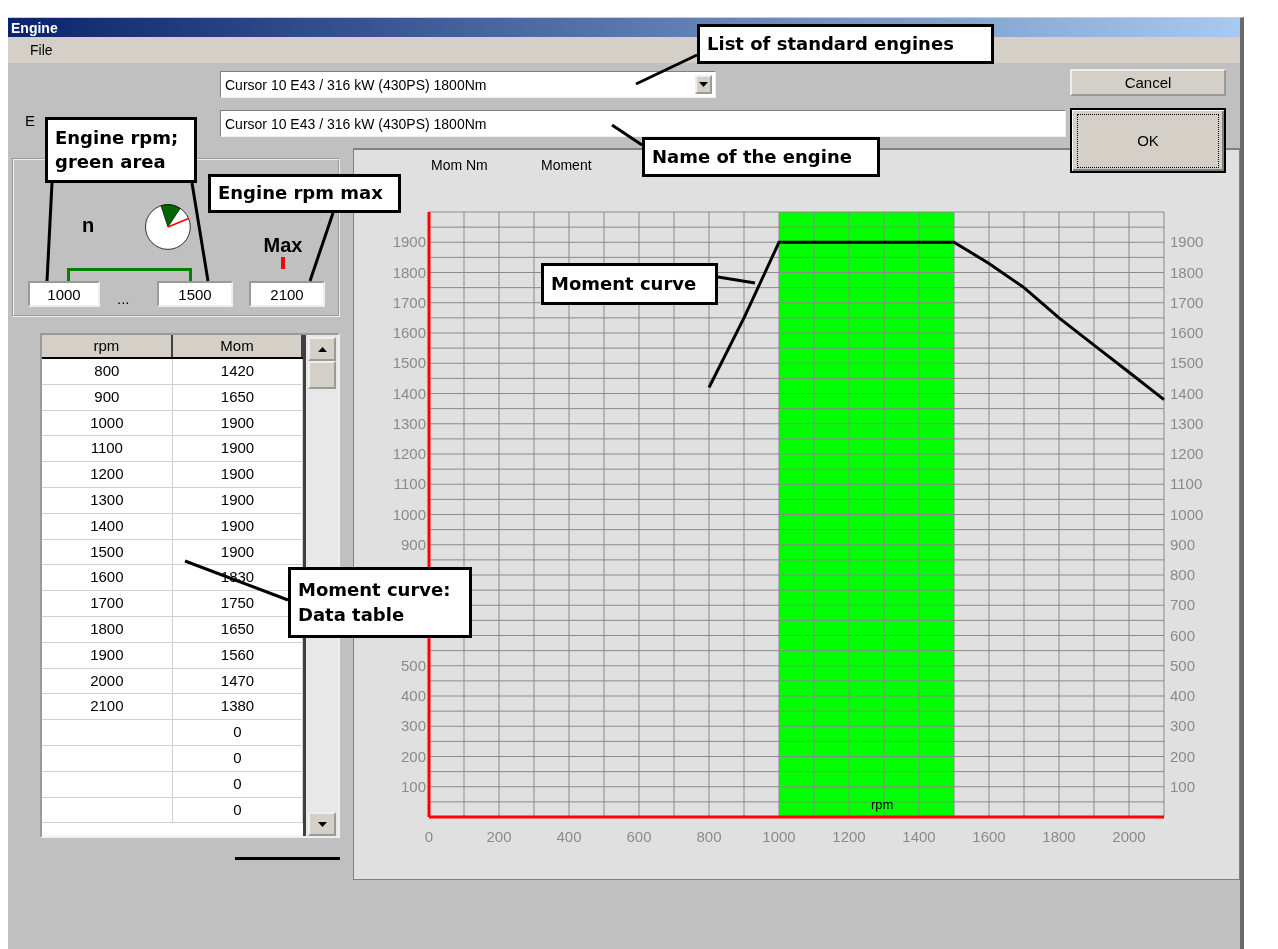  I want to click on menu-item: File, so click(41, 50).